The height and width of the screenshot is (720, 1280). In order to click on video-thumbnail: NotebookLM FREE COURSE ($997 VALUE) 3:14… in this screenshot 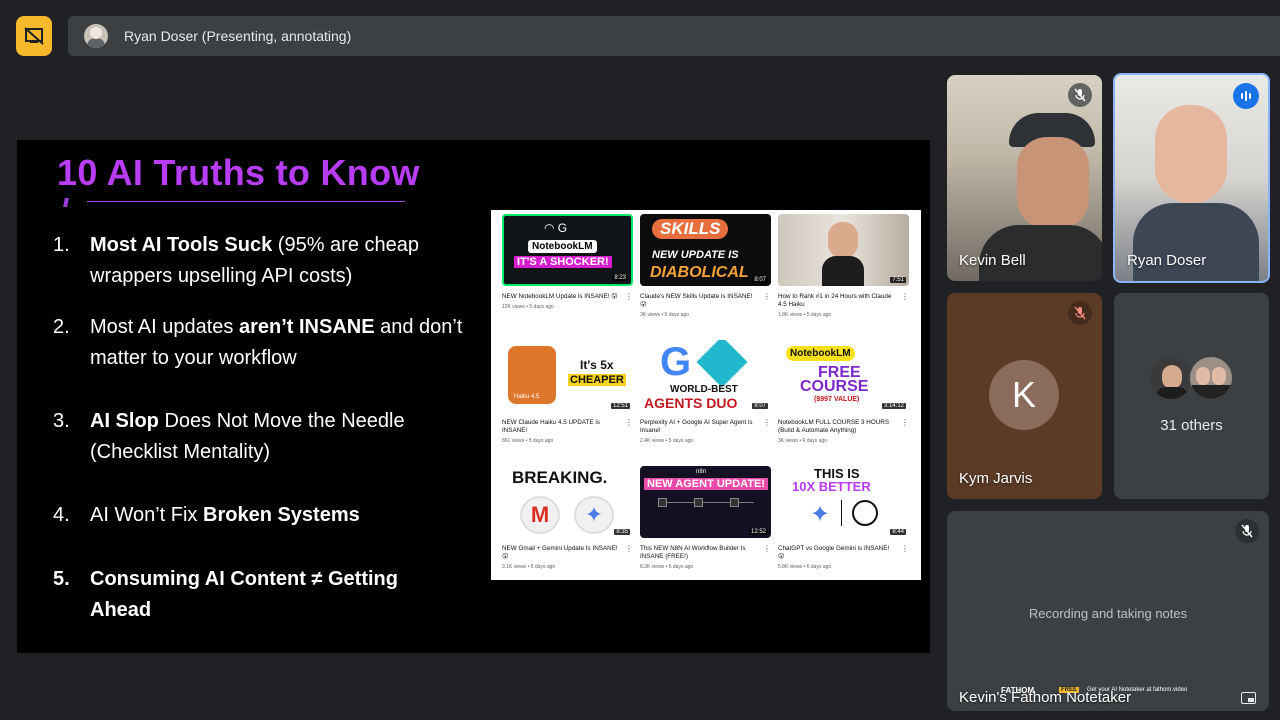, I will do `click(843, 376)`.